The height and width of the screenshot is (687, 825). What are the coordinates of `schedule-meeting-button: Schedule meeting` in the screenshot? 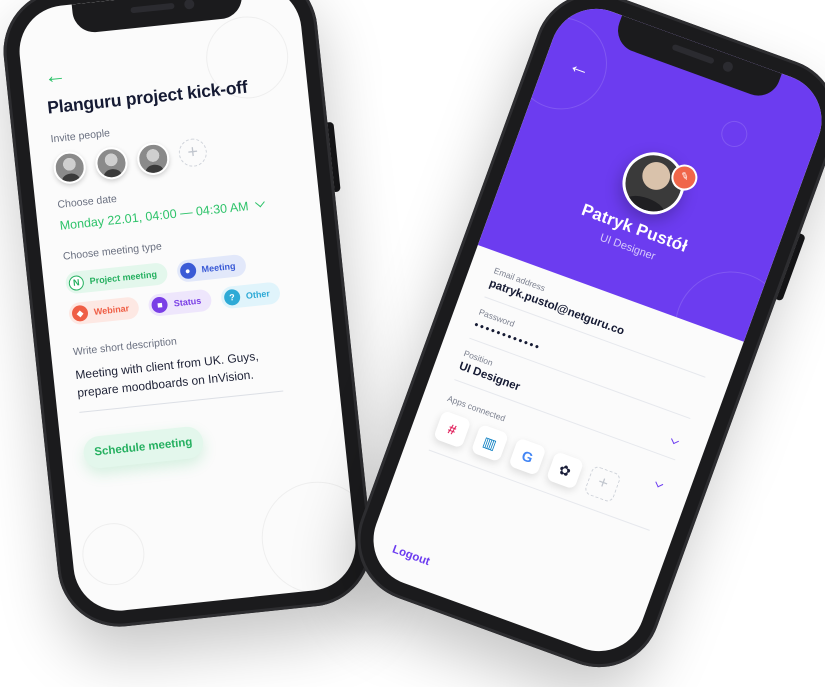 It's located at (143, 447).